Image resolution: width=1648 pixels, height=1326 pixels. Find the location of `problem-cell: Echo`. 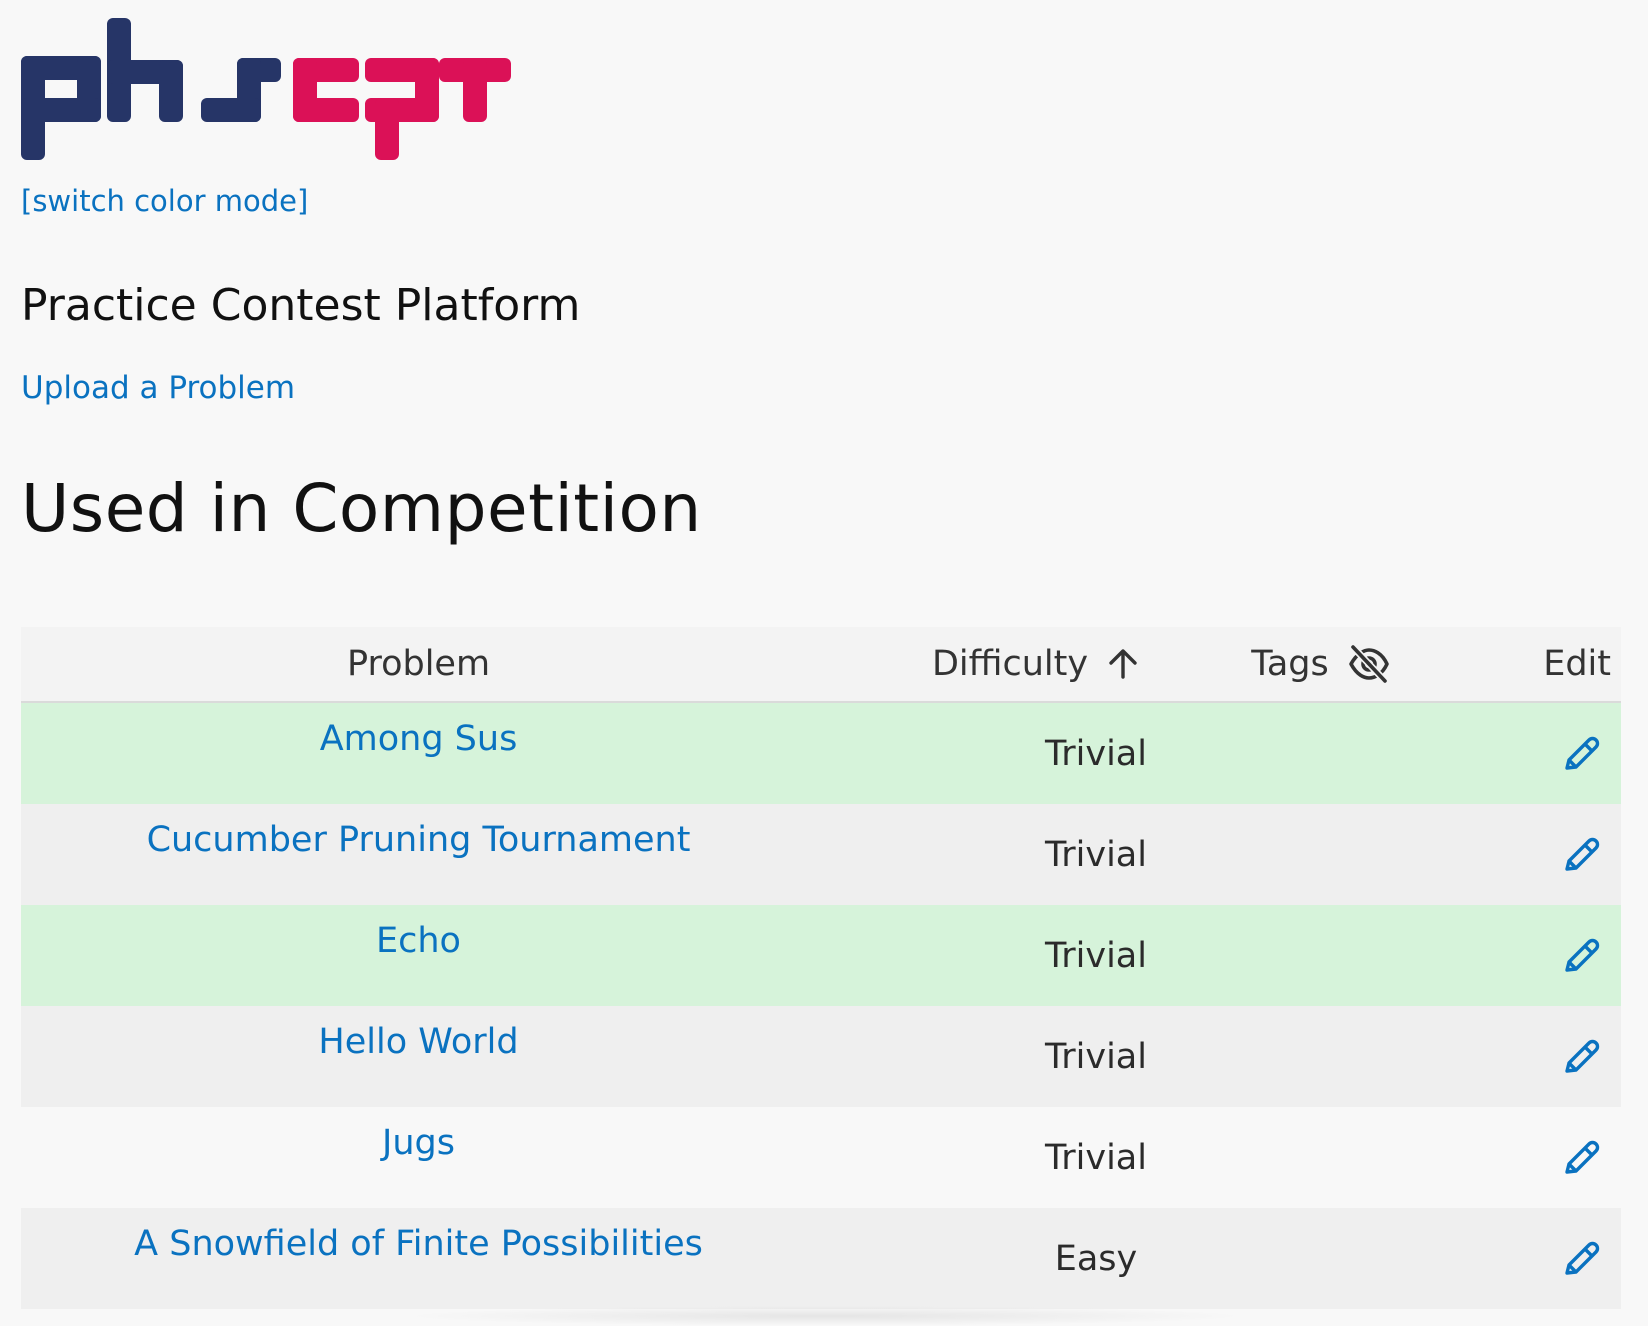

problem-cell: Echo is located at coordinates (418, 955).